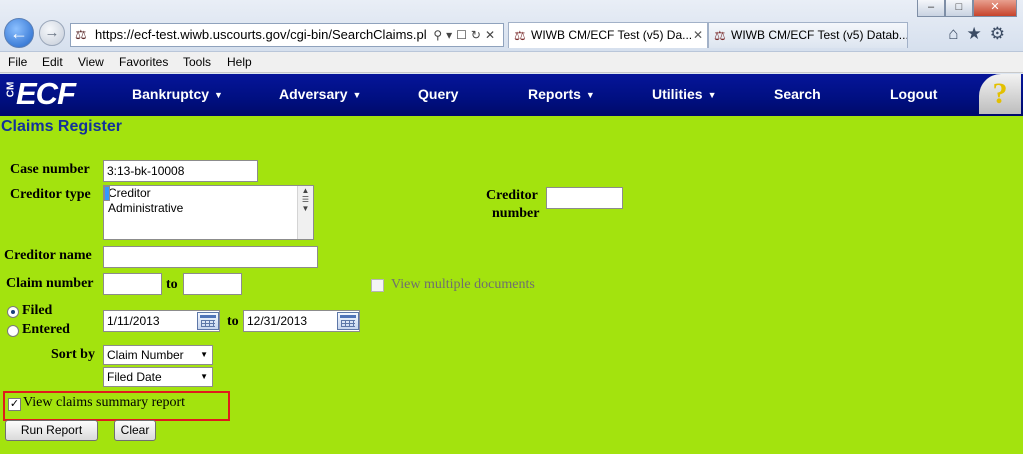 The image size is (1023, 454). What do you see at coordinates (233, 321) in the screenshot?
I see `date-to-label: to` at bounding box center [233, 321].